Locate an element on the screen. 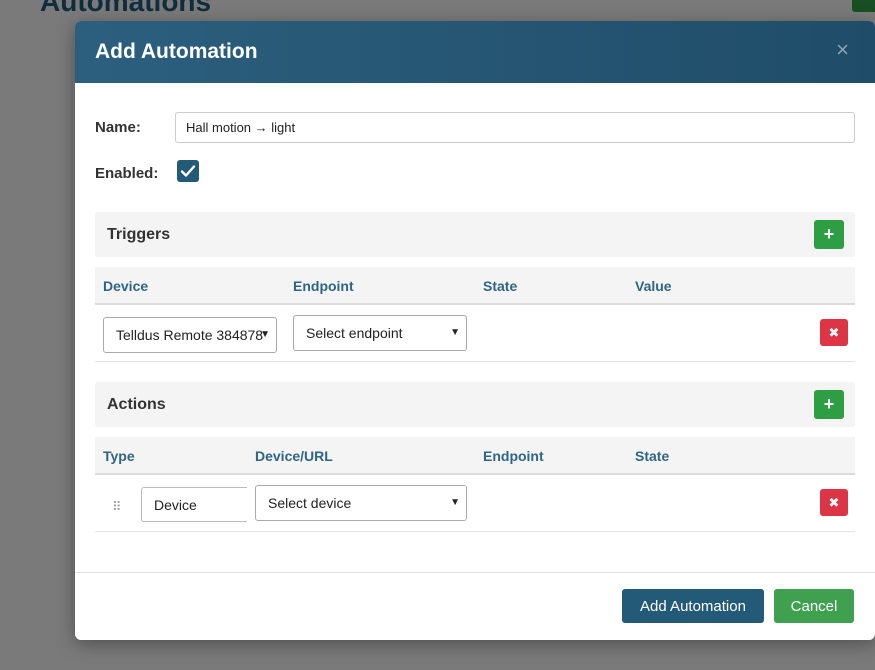  dialog-header: Add Automation × is located at coordinates (475, 52).